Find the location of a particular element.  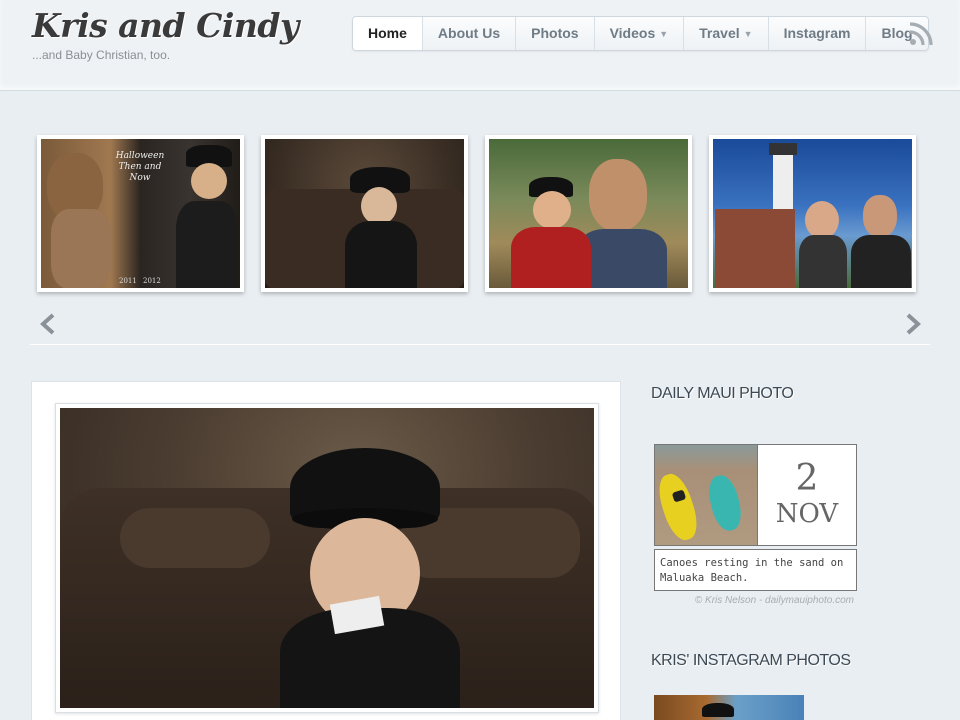

nav-item-label: Instagram is located at coordinates (817, 33).